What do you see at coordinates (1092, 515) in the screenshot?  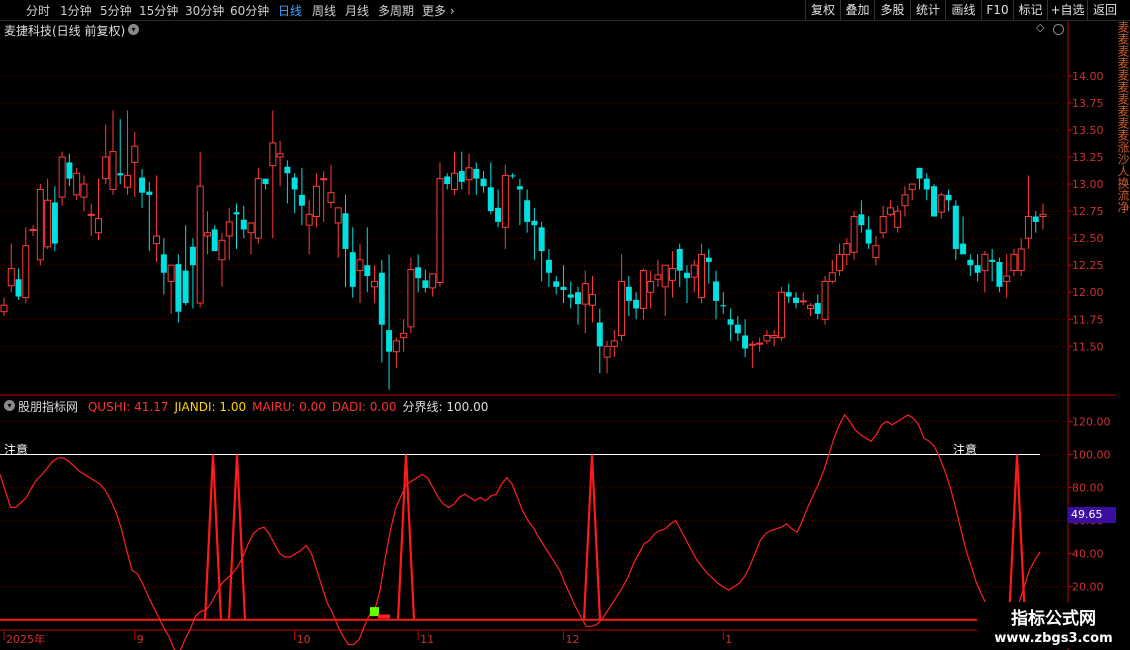 I see `current-value-tag: 49.65` at bounding box center [1092, 515].